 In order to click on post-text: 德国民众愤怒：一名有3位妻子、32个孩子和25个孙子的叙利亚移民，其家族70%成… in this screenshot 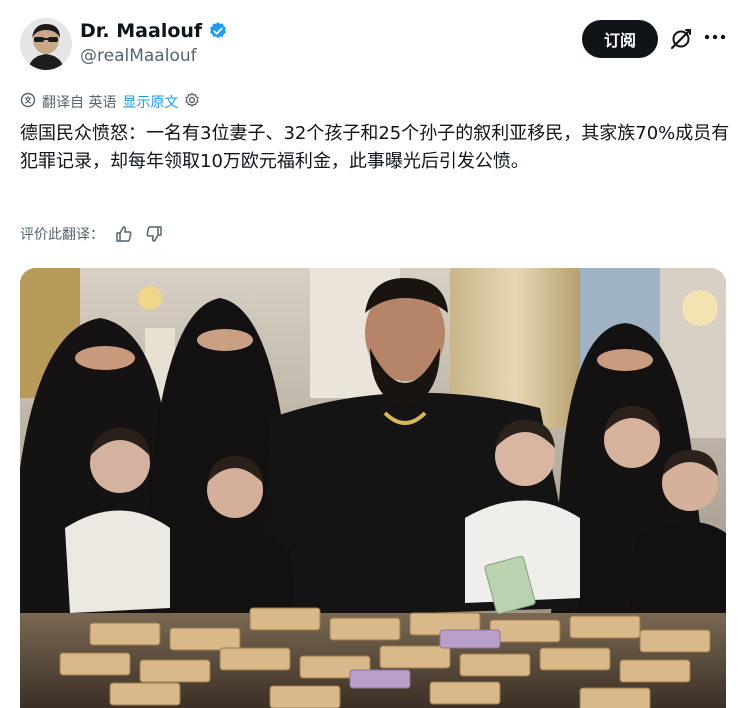, I will do `click(375, 147)`.